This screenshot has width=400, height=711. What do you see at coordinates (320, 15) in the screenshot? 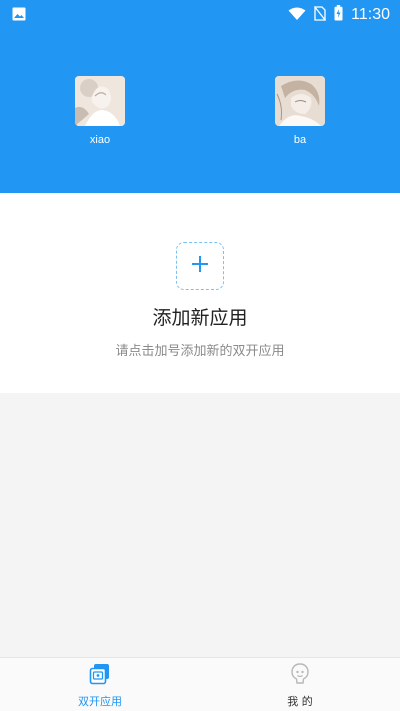
I see `no-sim-icon` at bounding box center [320, 15].